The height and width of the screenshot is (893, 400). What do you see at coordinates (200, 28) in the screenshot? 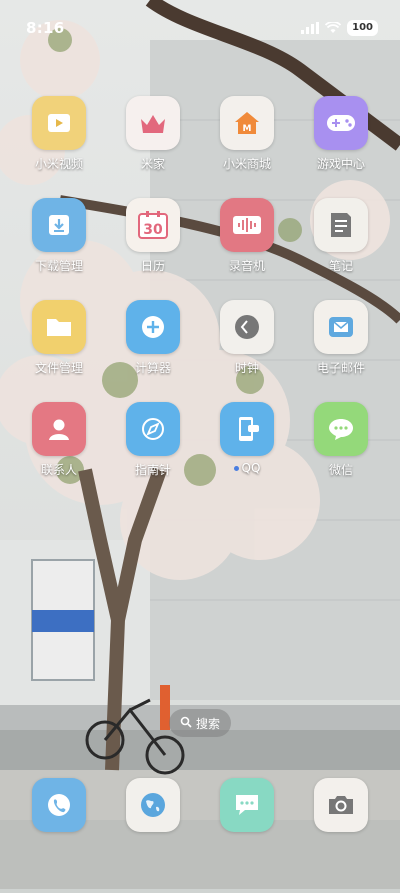
I see `status-bar: 8:16 100` at bounding box center [200, 28].